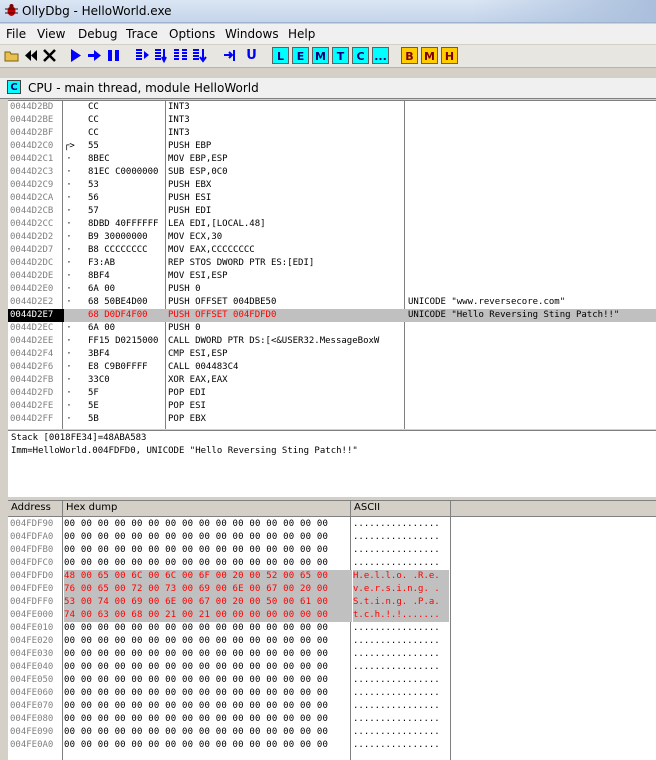 This screenshot has height=760, width=656. What do you see at coordinates (142, 34) in the screenshot?
I see `menu-trace: Trace` at bounding box center [142, 34].